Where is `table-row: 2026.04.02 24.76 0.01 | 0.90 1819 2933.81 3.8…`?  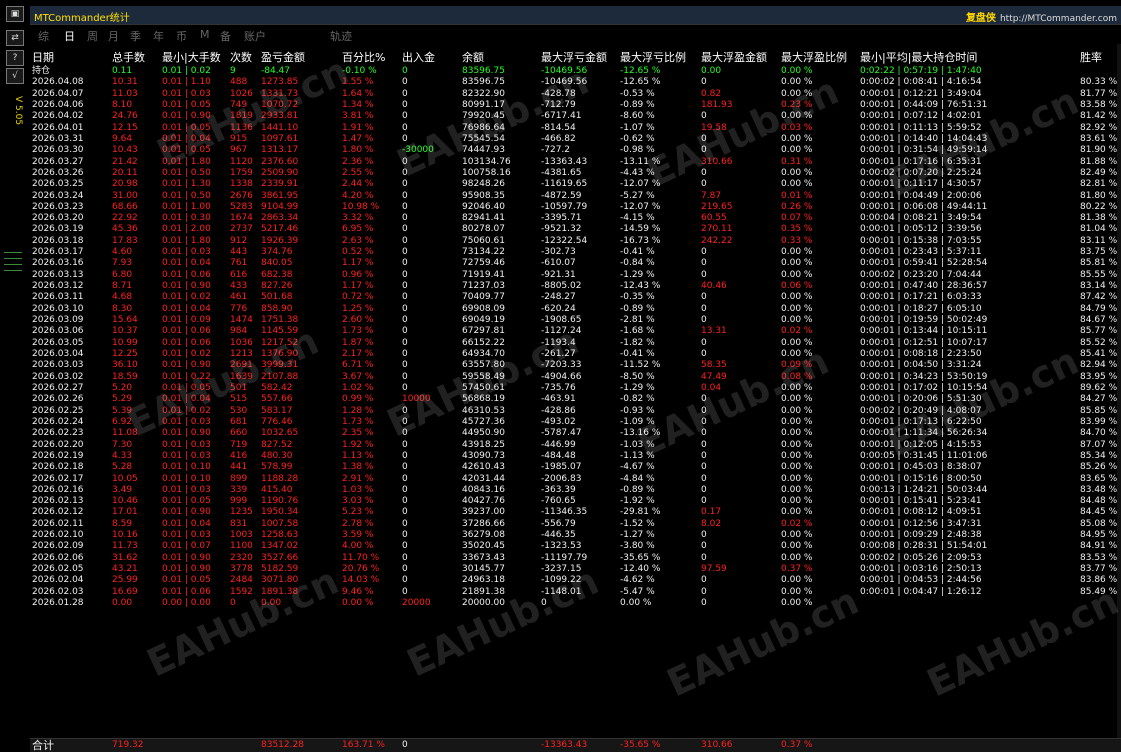 table-row: 2026.04.02 24.76 0.01 | 0.90 1819 2933.81 3.8… is located at coordinates (576, 116).